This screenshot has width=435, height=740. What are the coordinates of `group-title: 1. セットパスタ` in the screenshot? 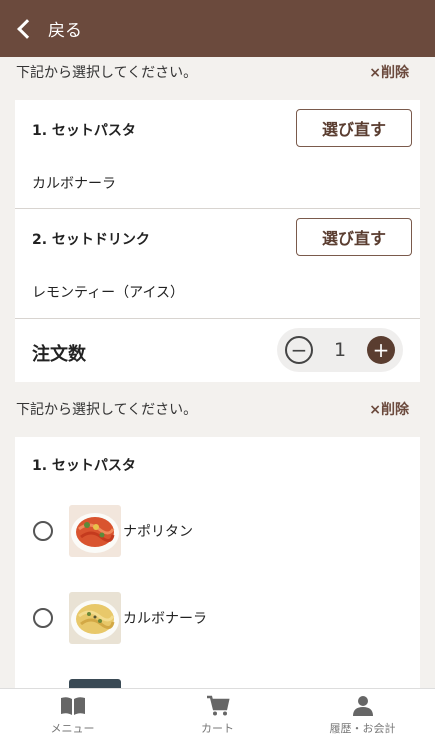 It's located at (84, 466).